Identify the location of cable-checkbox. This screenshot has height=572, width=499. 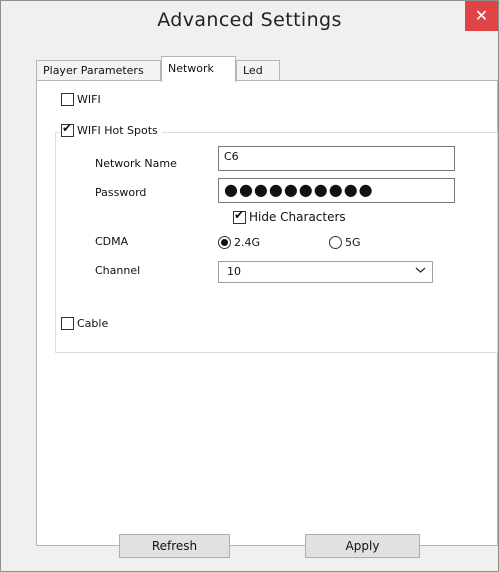
(67, 323).